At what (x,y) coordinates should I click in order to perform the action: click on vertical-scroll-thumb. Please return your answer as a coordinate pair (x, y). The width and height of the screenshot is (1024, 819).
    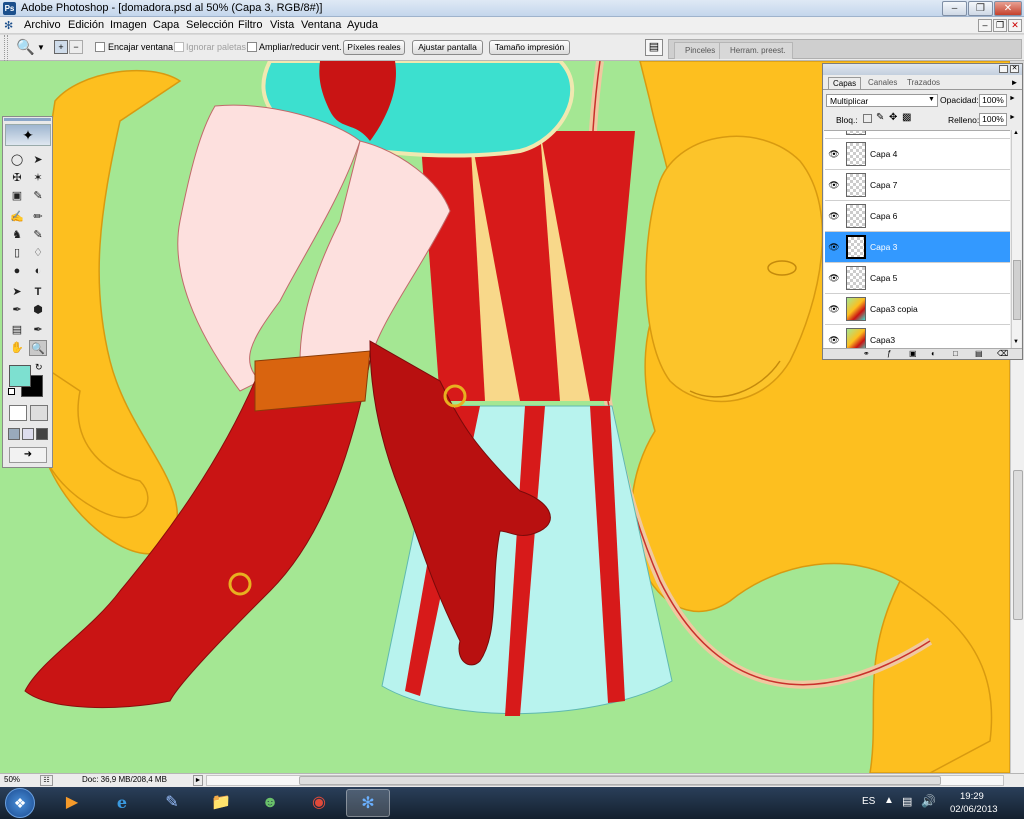
    Looking at the image, I should click on (1018, 545).